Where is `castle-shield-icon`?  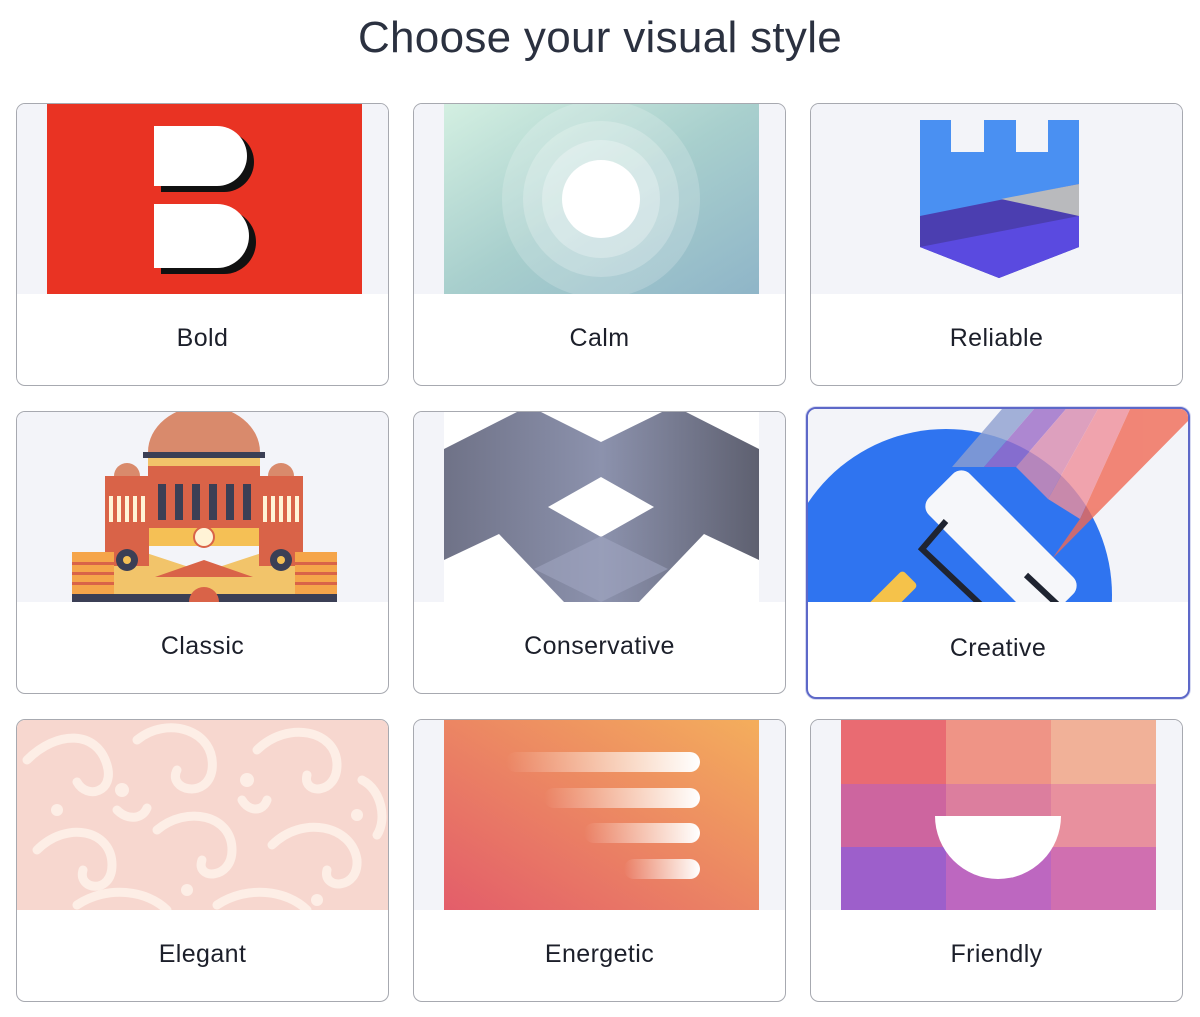 castle-shield-icon is located at coordinates (999, 199).